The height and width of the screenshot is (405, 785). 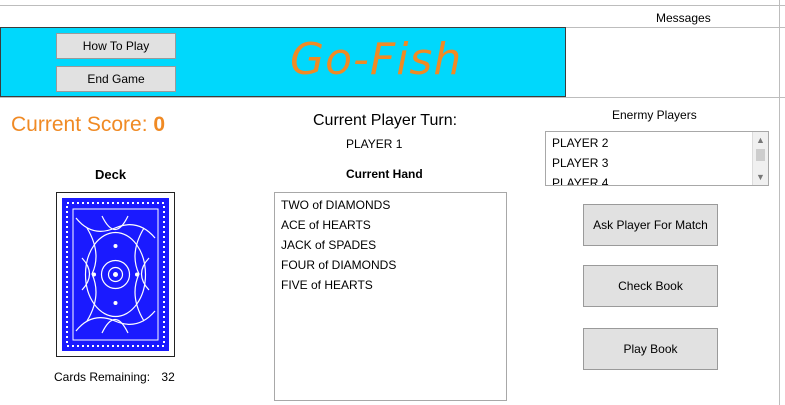 What do you see at coordinates (390, 205) in the screenshot?
I see `hand-card-item: TWO of DIAMONDS` at bounding box center [390, 205].